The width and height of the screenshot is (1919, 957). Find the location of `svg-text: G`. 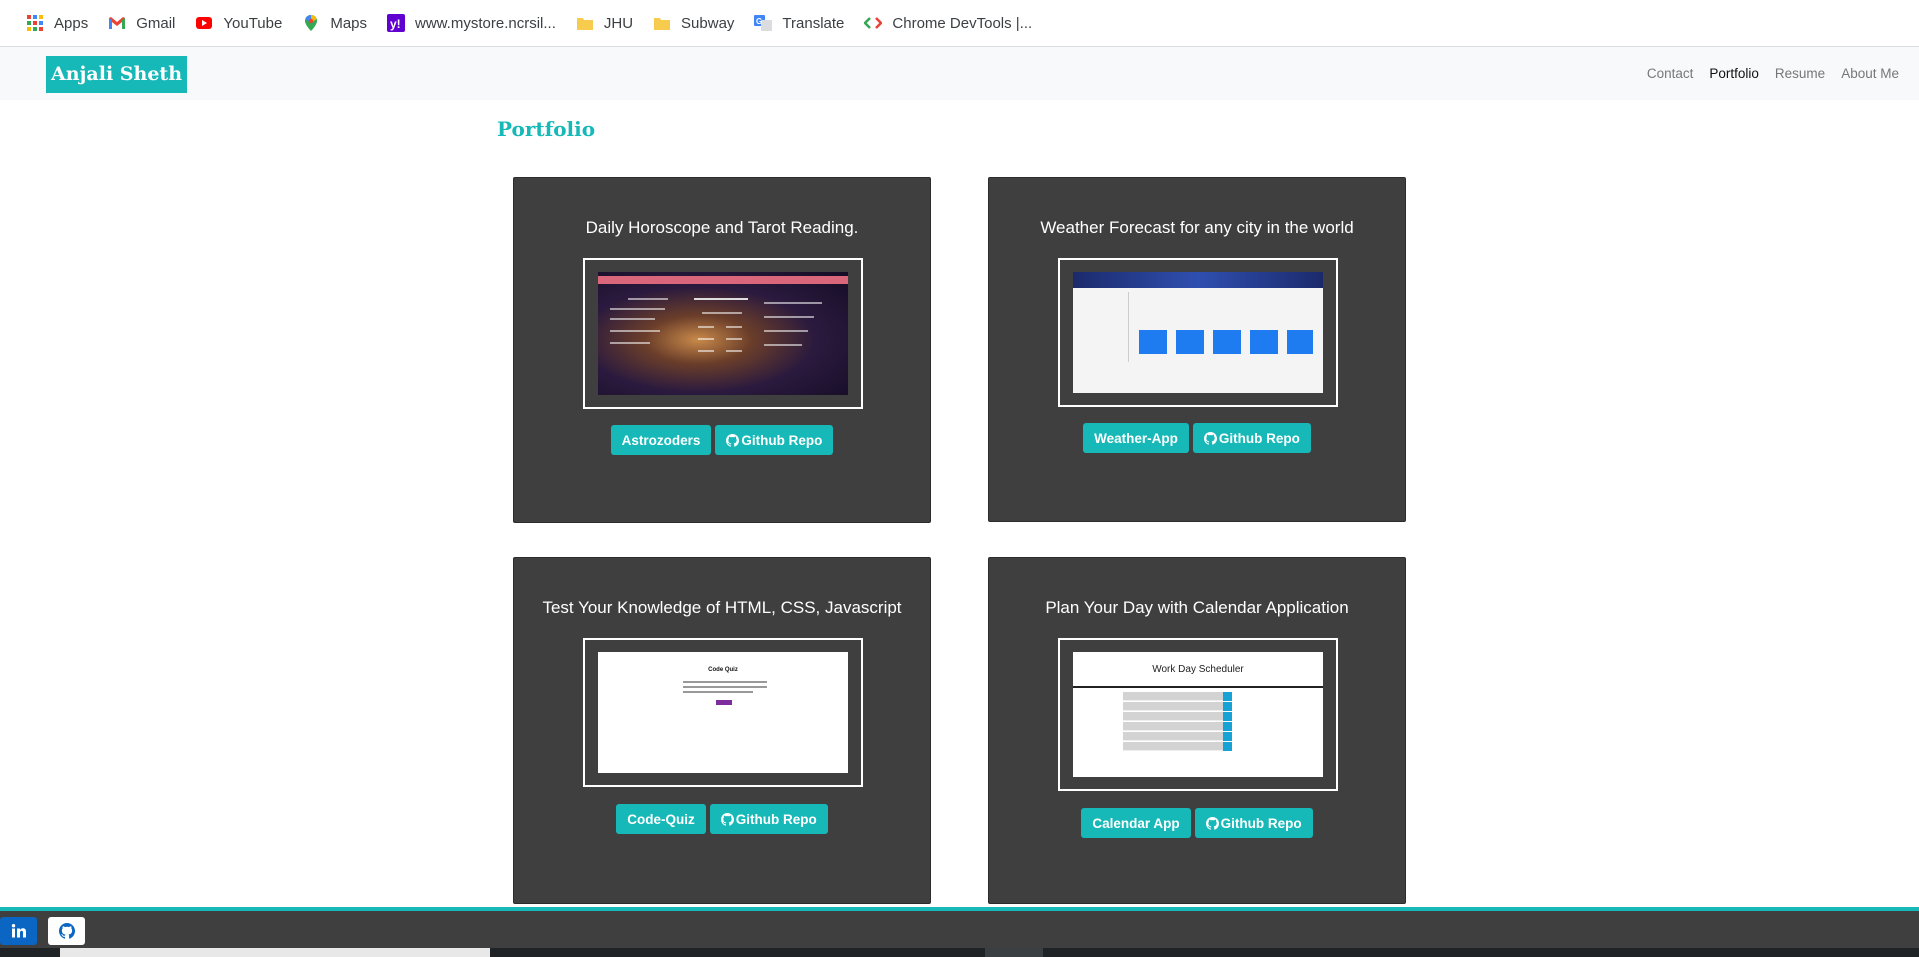

svg-text: G is located at coordinates (759, 21).